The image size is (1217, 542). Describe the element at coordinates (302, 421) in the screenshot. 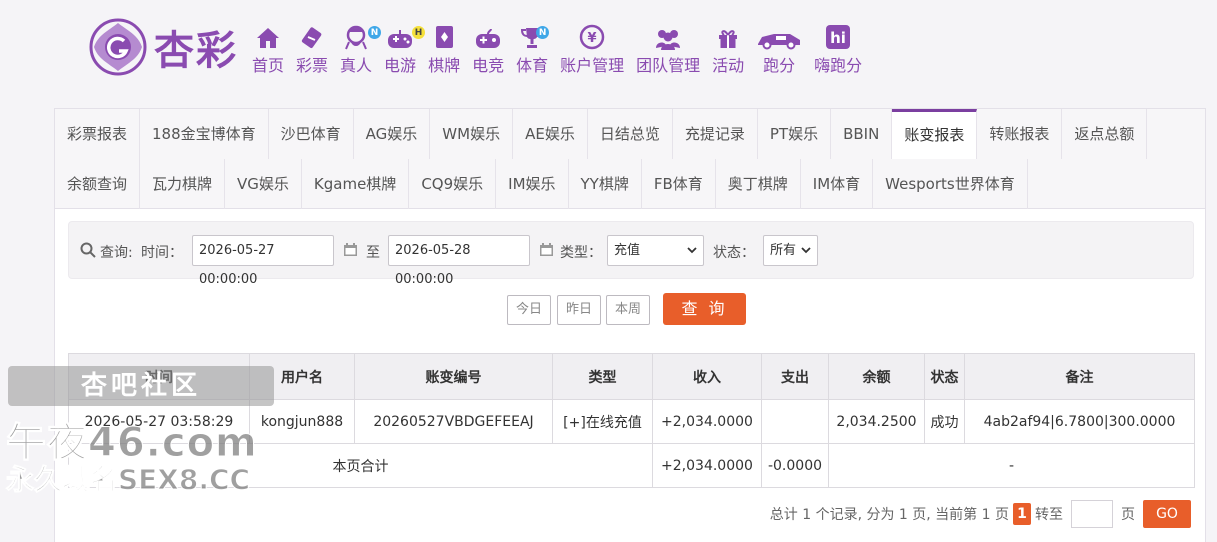

I see `cell-username: kongjun888` at that location.